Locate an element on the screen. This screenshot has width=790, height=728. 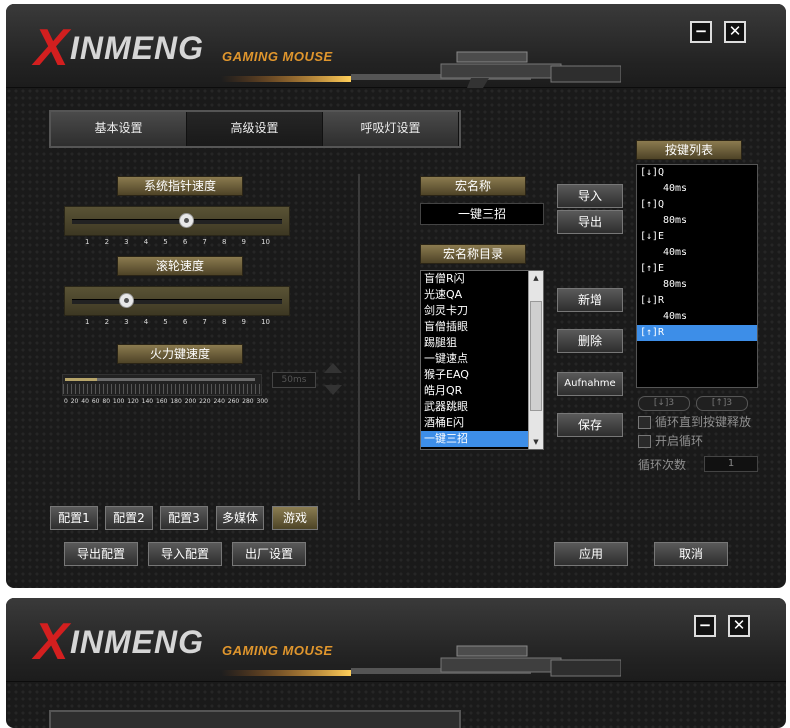
save-macro-button: 保存 is located at coordinates (590, 425).